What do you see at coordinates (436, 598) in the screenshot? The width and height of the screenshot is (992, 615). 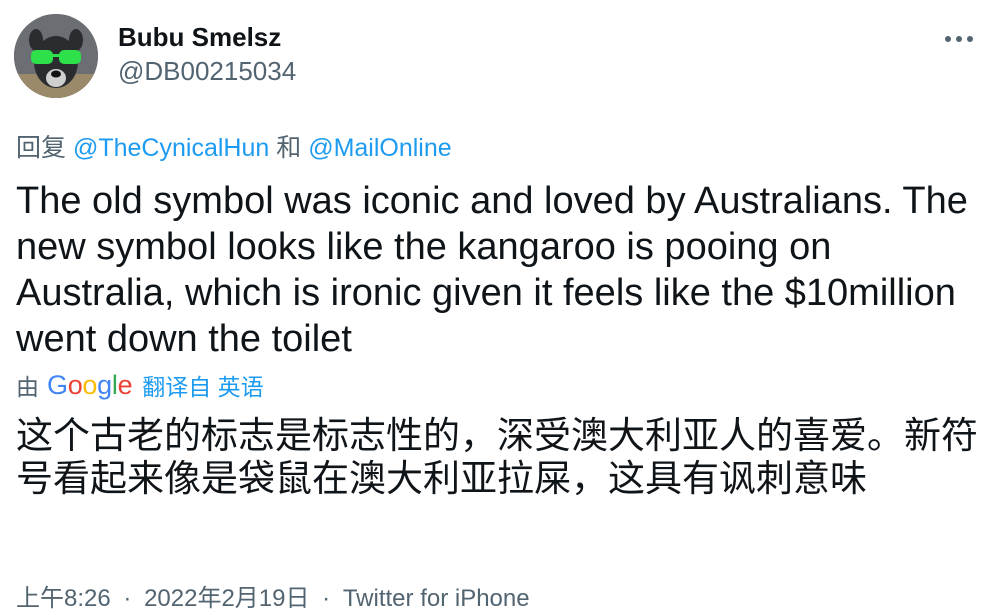 I see `tweet-source: Twitter for iPhone` at bounding box center [436, 598].